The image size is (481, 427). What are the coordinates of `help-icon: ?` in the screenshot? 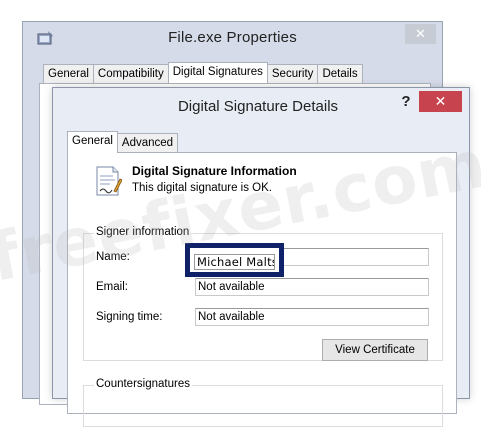 It's located at (406, 101).